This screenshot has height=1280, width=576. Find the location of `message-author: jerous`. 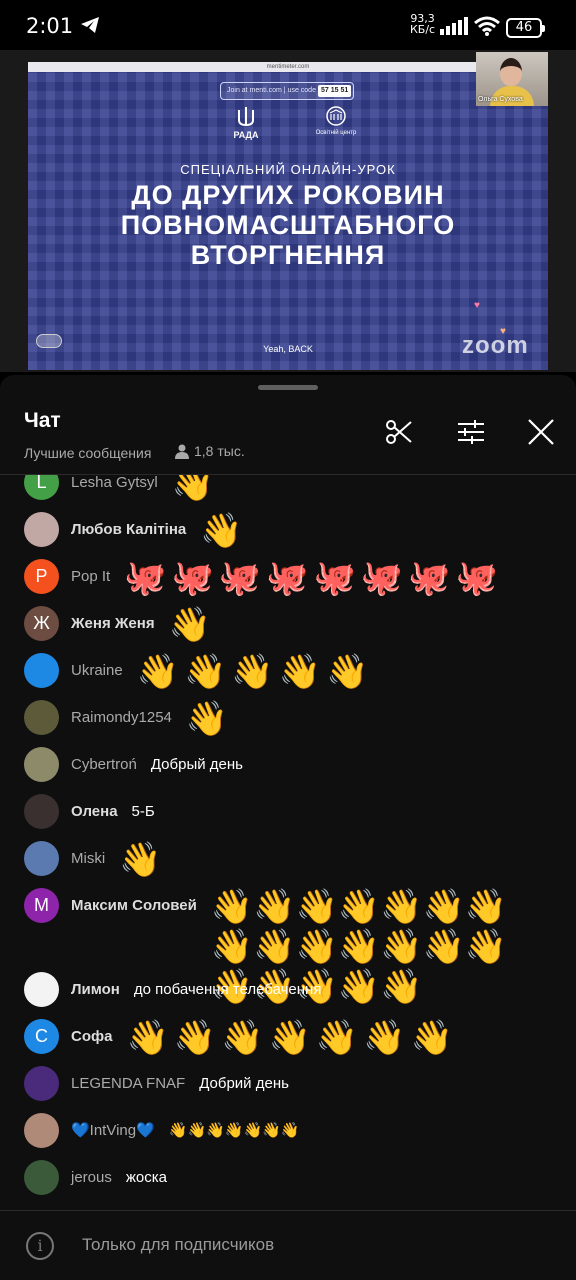

message-author: jerous is located at coordinates (91, 1177).